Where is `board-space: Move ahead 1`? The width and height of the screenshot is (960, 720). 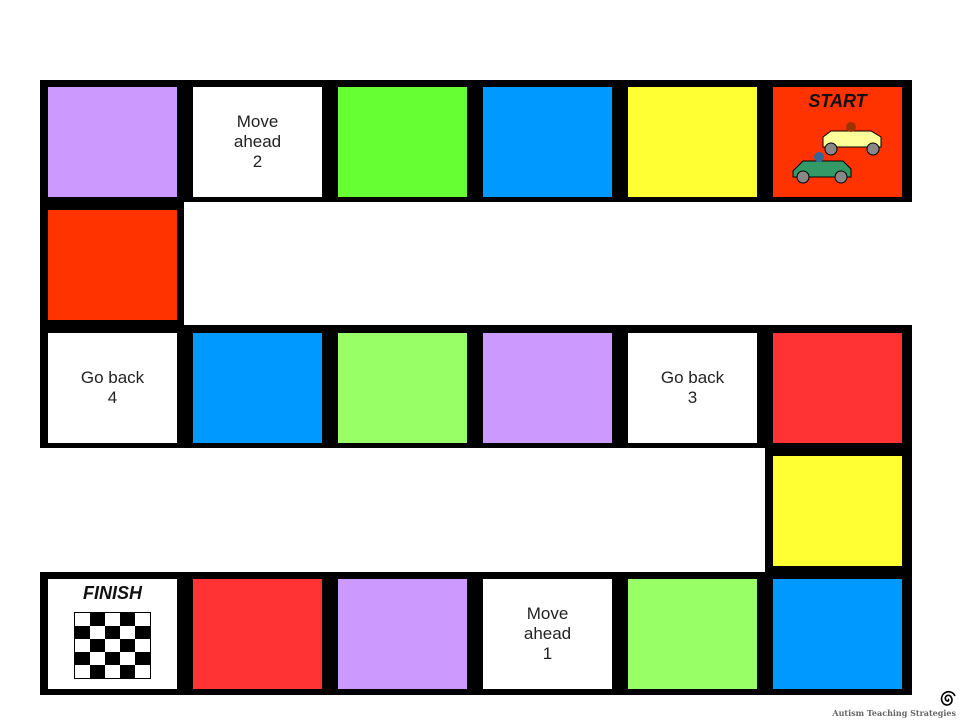 board-space: Move ahead 1 is located at coordinates (547, 634).